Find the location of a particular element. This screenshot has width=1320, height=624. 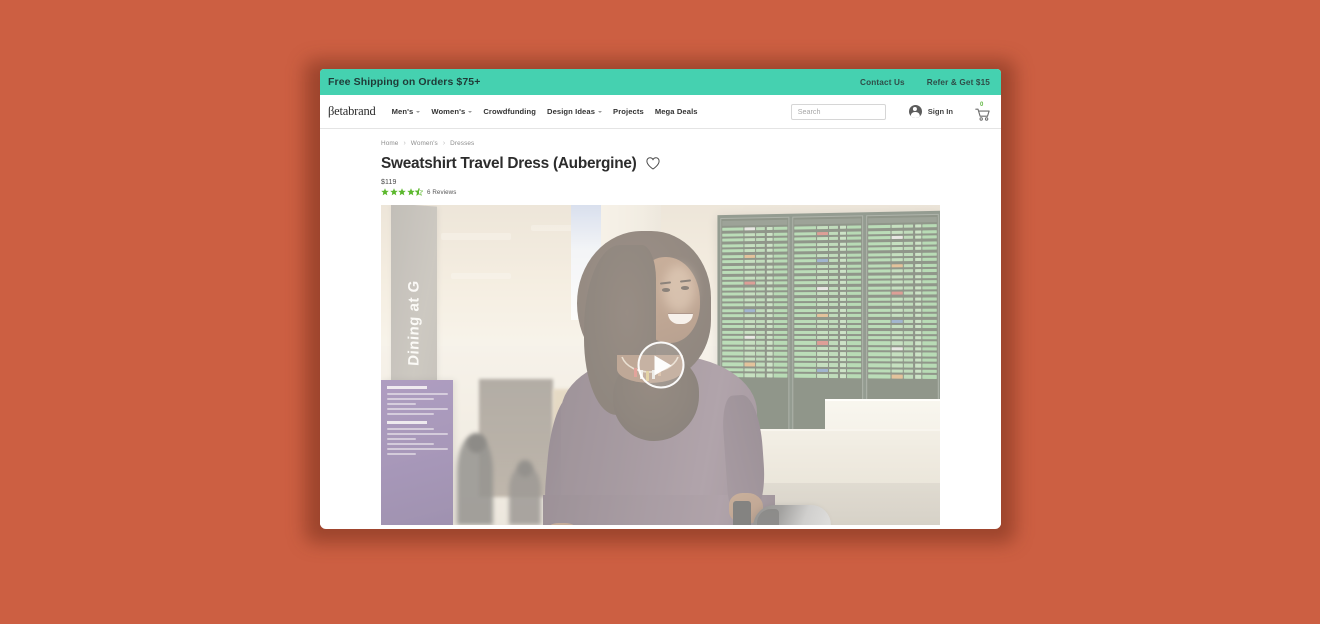

shopping-cart-button: 0 is located at coordinates (983, 111).